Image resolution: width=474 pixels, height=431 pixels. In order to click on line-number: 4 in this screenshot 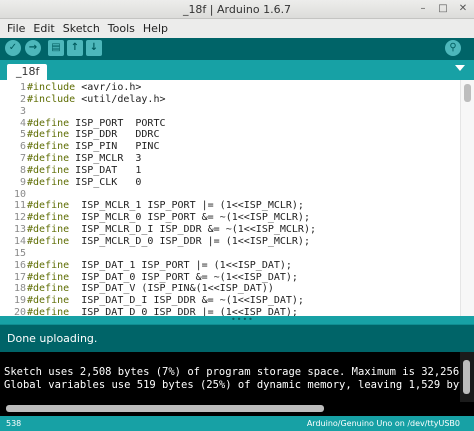, I will do `click(22, 123)`.